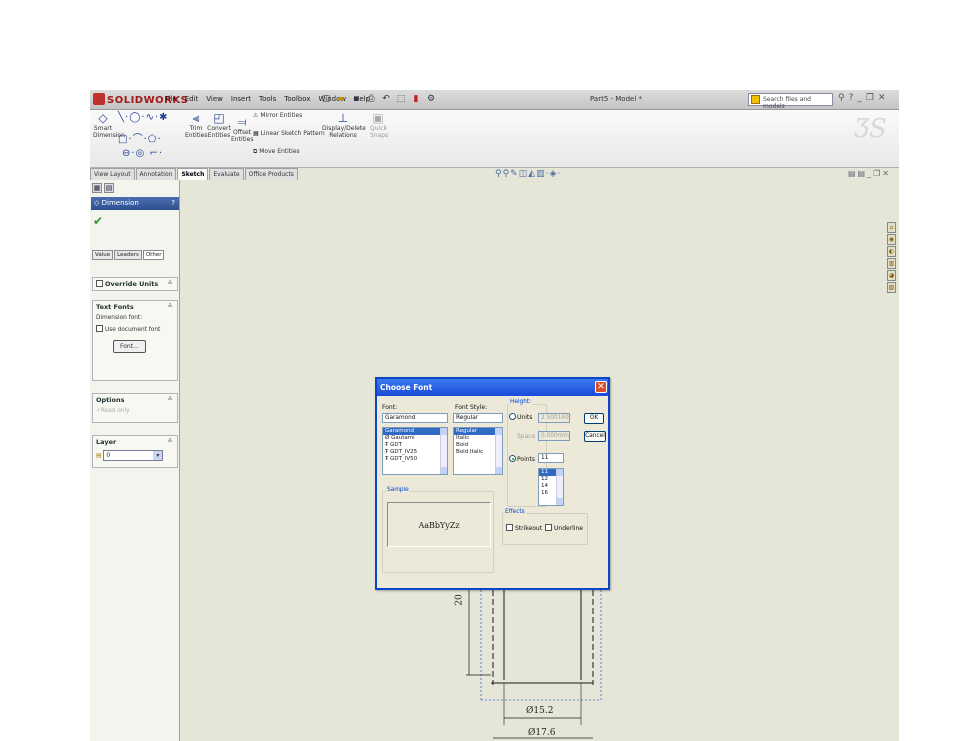  What do you see at coordinates (870, 98) in the screenshot?
I see `restore-icon: ❐` at bounding box center [870, 98].